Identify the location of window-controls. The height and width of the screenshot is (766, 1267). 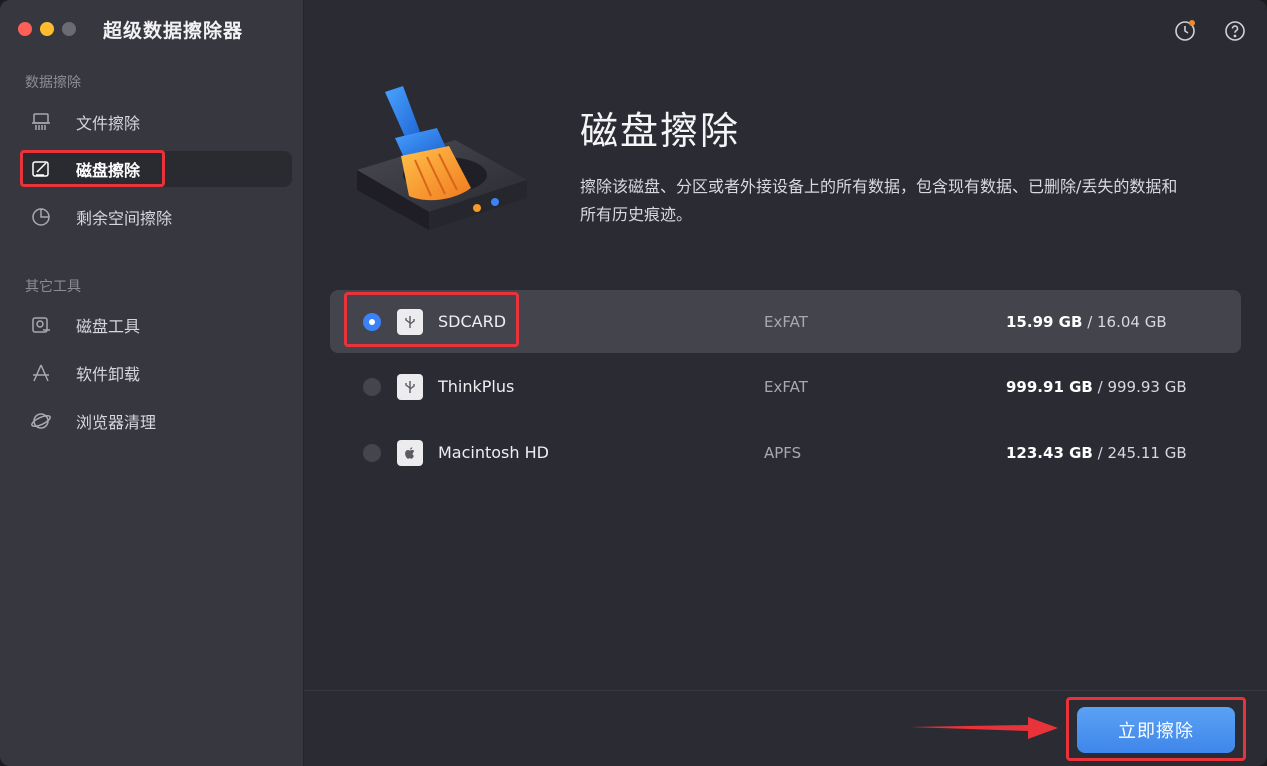
(47, 29).